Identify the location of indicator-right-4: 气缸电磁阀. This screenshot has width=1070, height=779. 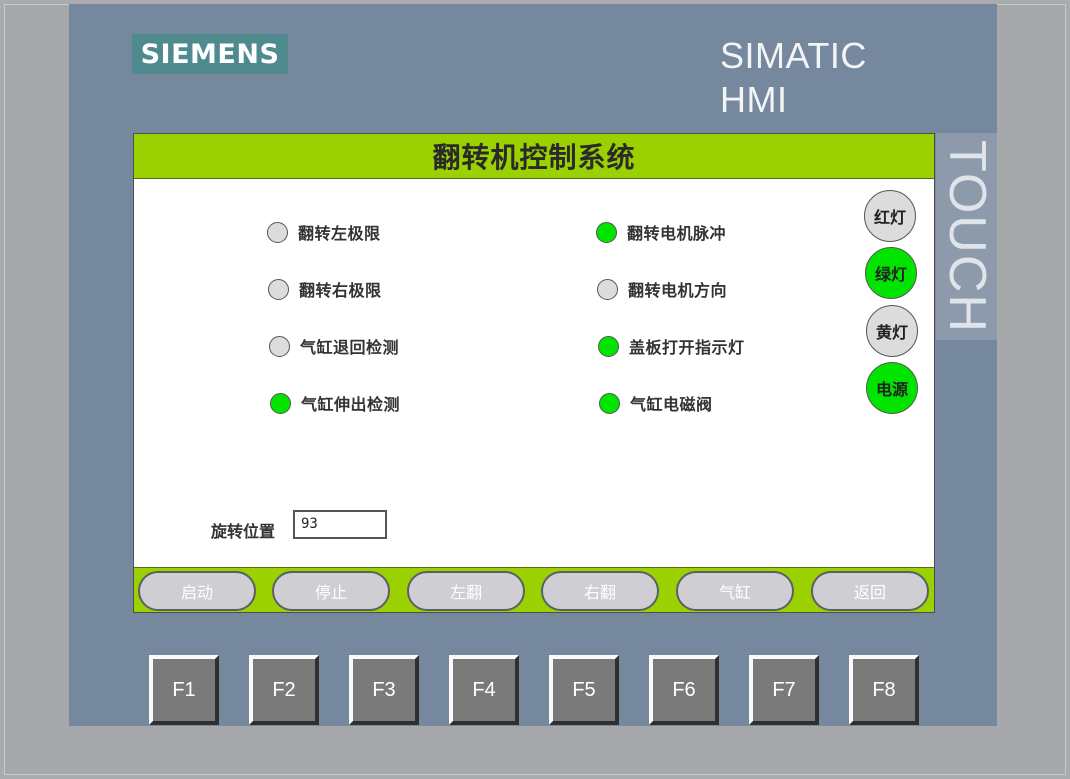
(656, 403).